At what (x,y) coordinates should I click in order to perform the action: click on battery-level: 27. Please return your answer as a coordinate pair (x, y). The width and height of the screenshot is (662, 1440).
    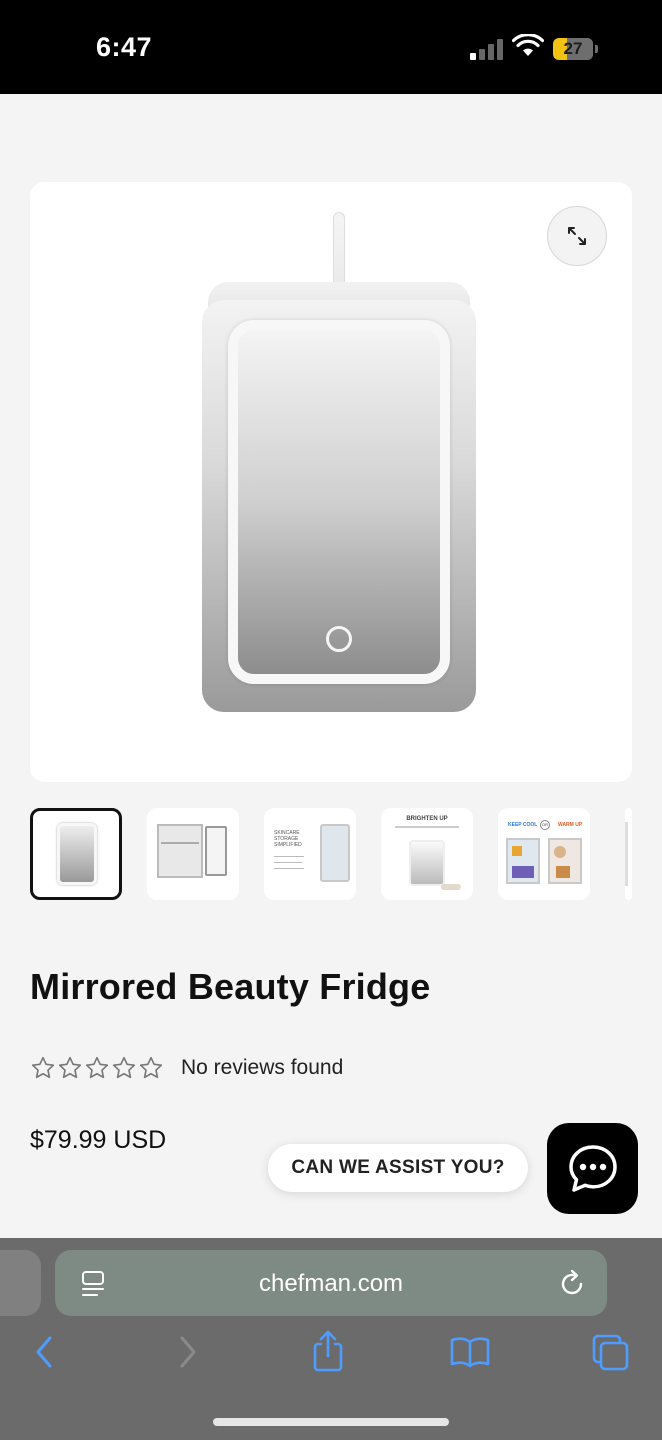
    Looking at the image, I should click on (573, 48).